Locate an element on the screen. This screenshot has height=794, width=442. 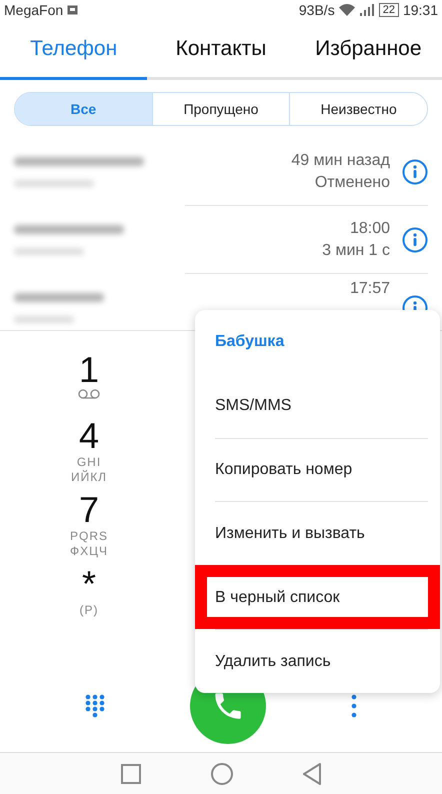
back-icon is located at coordinates (312, 773).